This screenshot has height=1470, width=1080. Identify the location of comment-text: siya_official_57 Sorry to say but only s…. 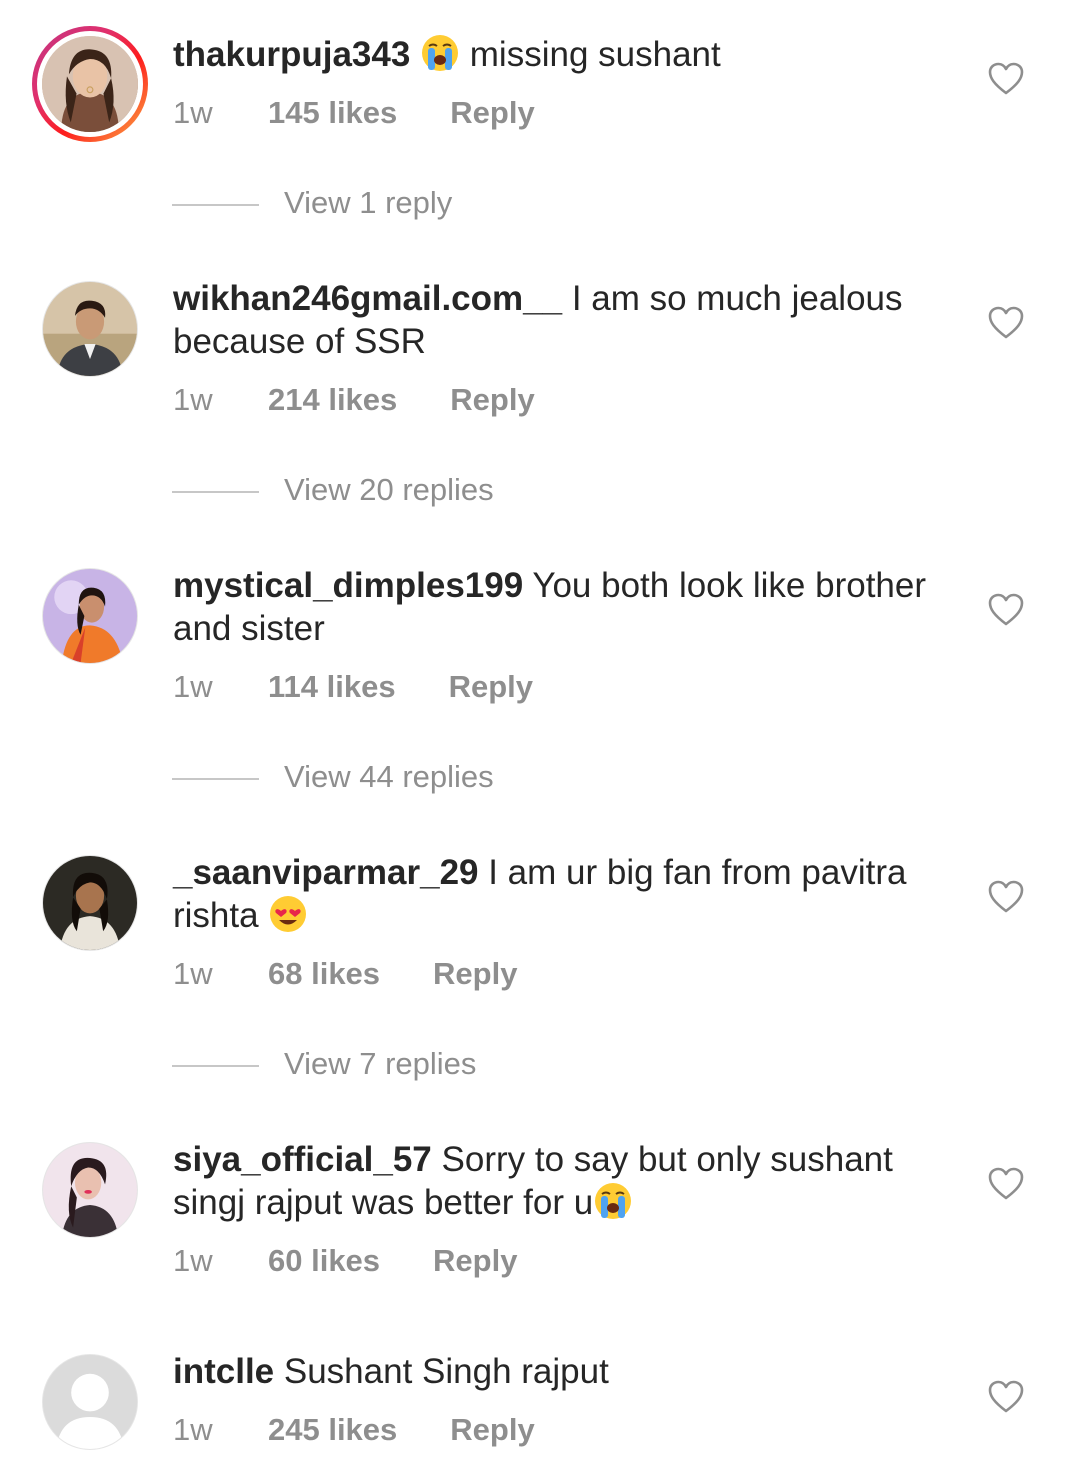
(568, 1181).